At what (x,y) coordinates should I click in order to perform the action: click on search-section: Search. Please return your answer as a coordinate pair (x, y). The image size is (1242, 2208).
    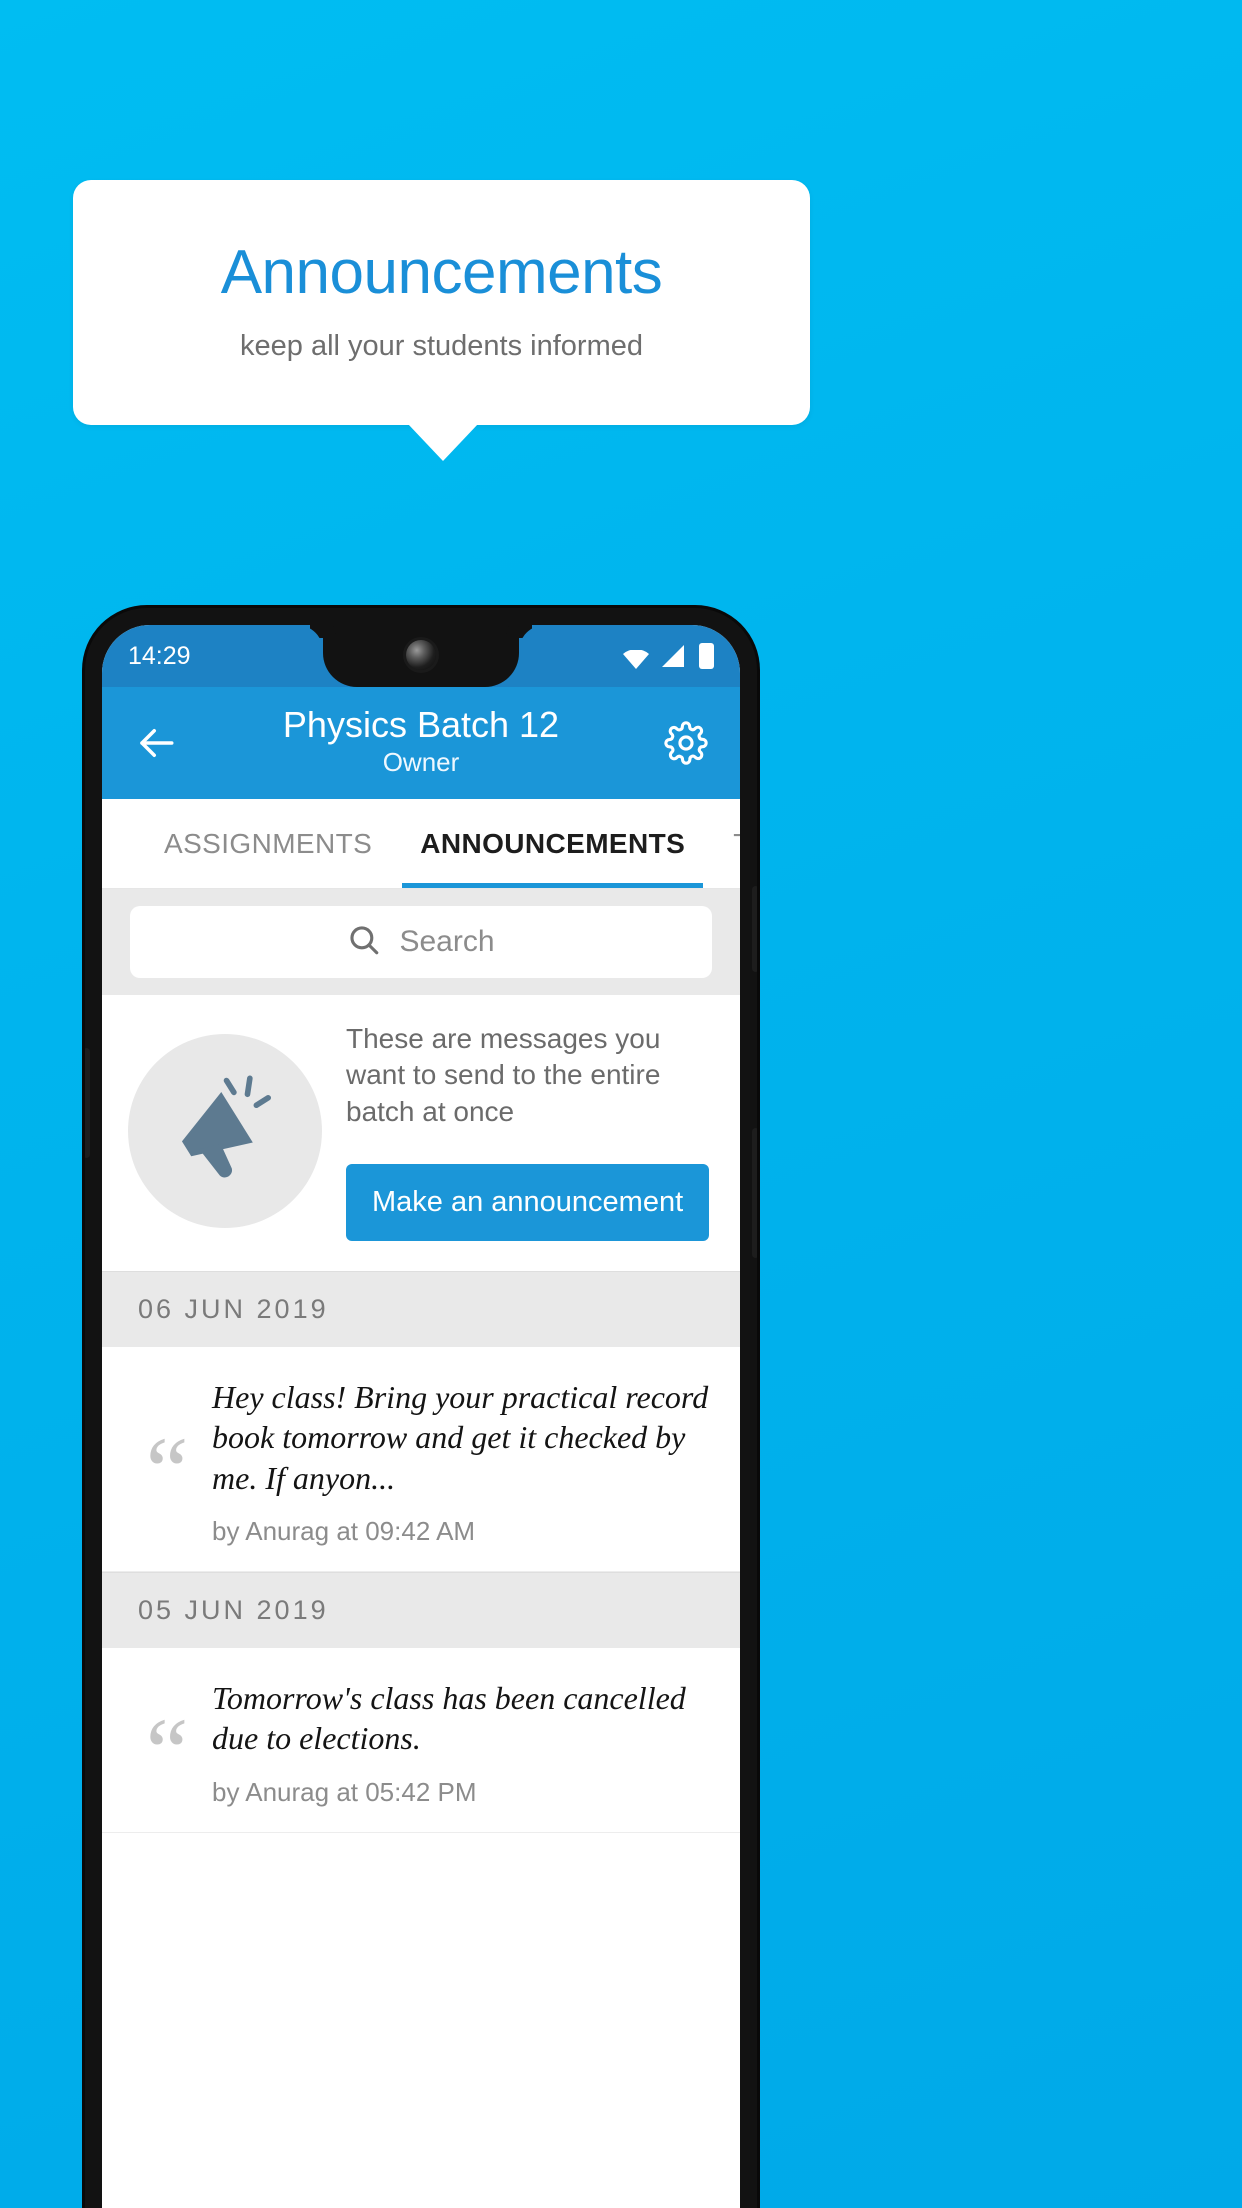
    Looking at the image, I should click on (421, 942).